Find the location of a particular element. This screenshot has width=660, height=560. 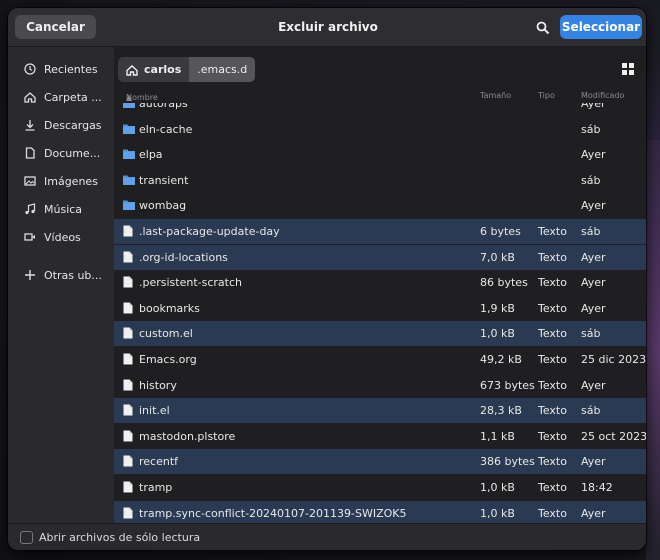

folder-row: wombag Ayer is located at coordinates (380, 205).